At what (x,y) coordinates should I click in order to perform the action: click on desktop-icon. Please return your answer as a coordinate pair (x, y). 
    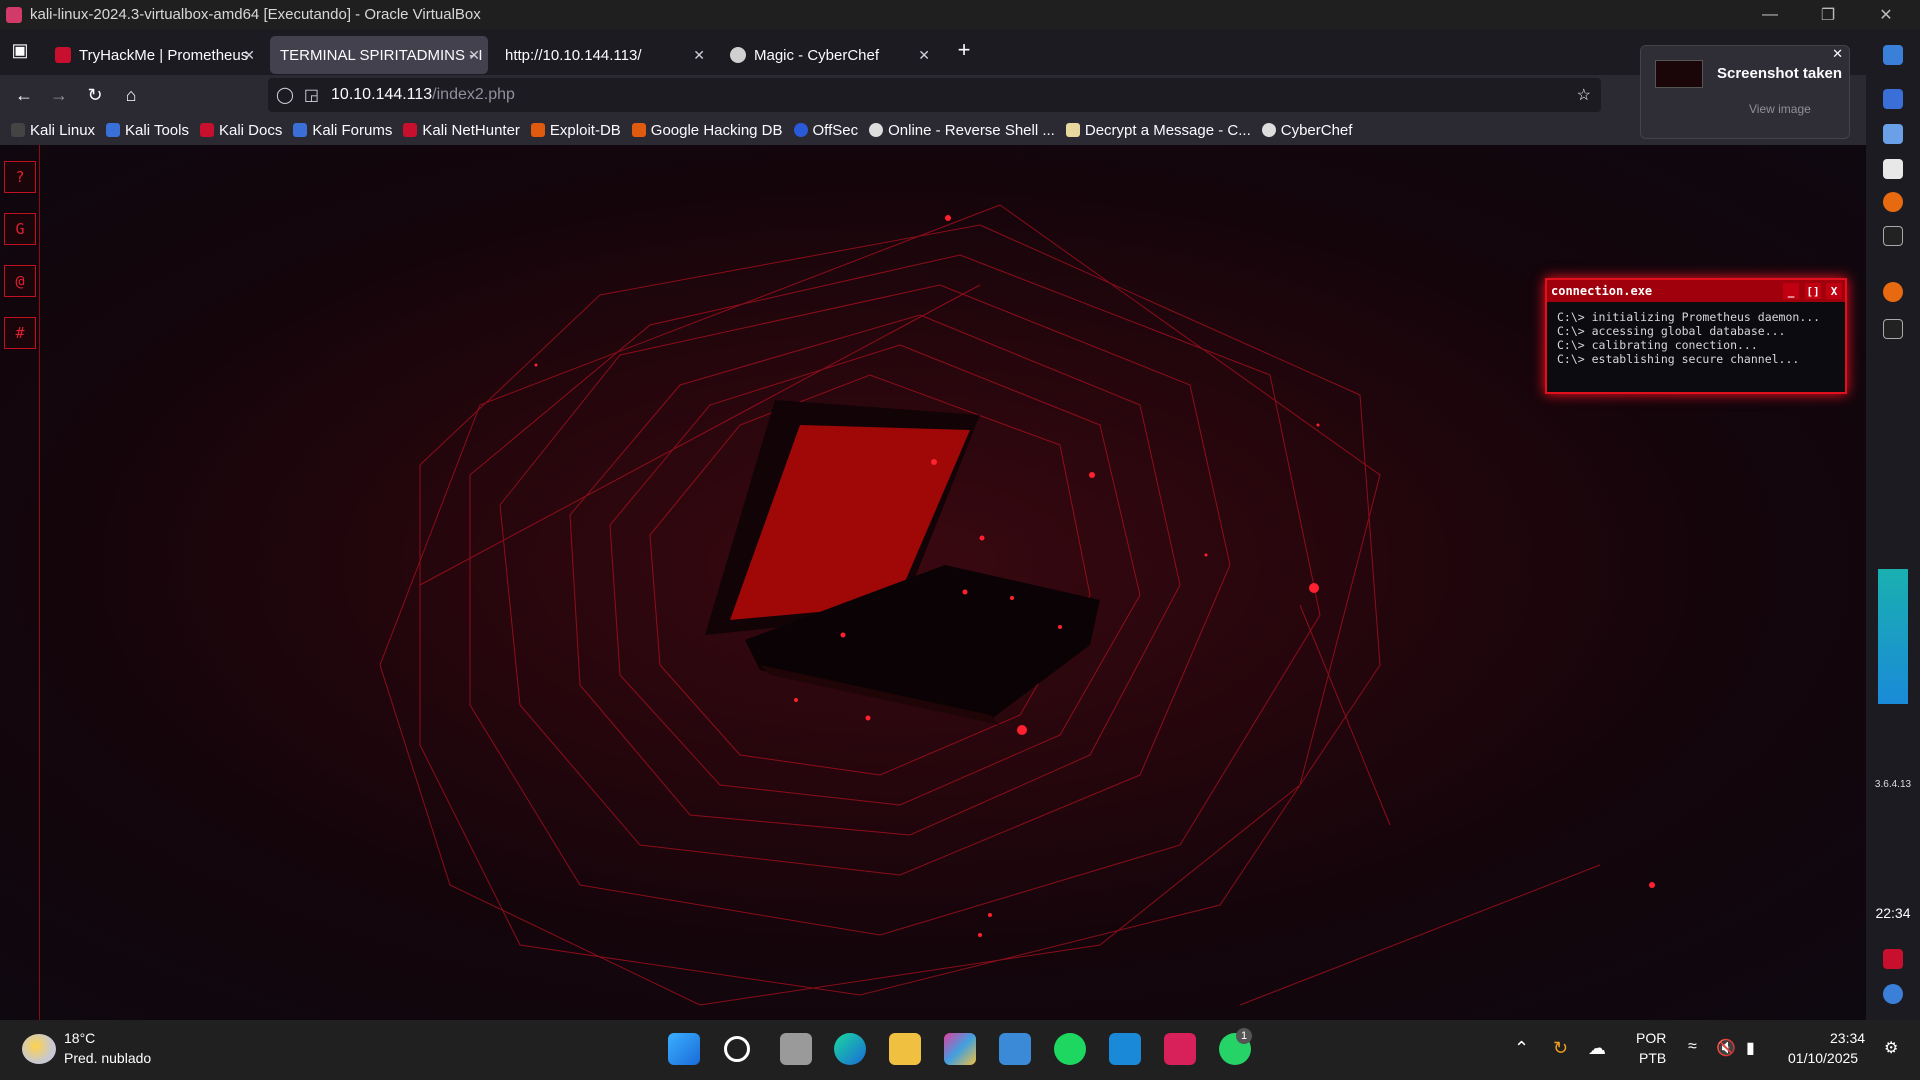
    Looking at the image, I should click on (1893, 99).